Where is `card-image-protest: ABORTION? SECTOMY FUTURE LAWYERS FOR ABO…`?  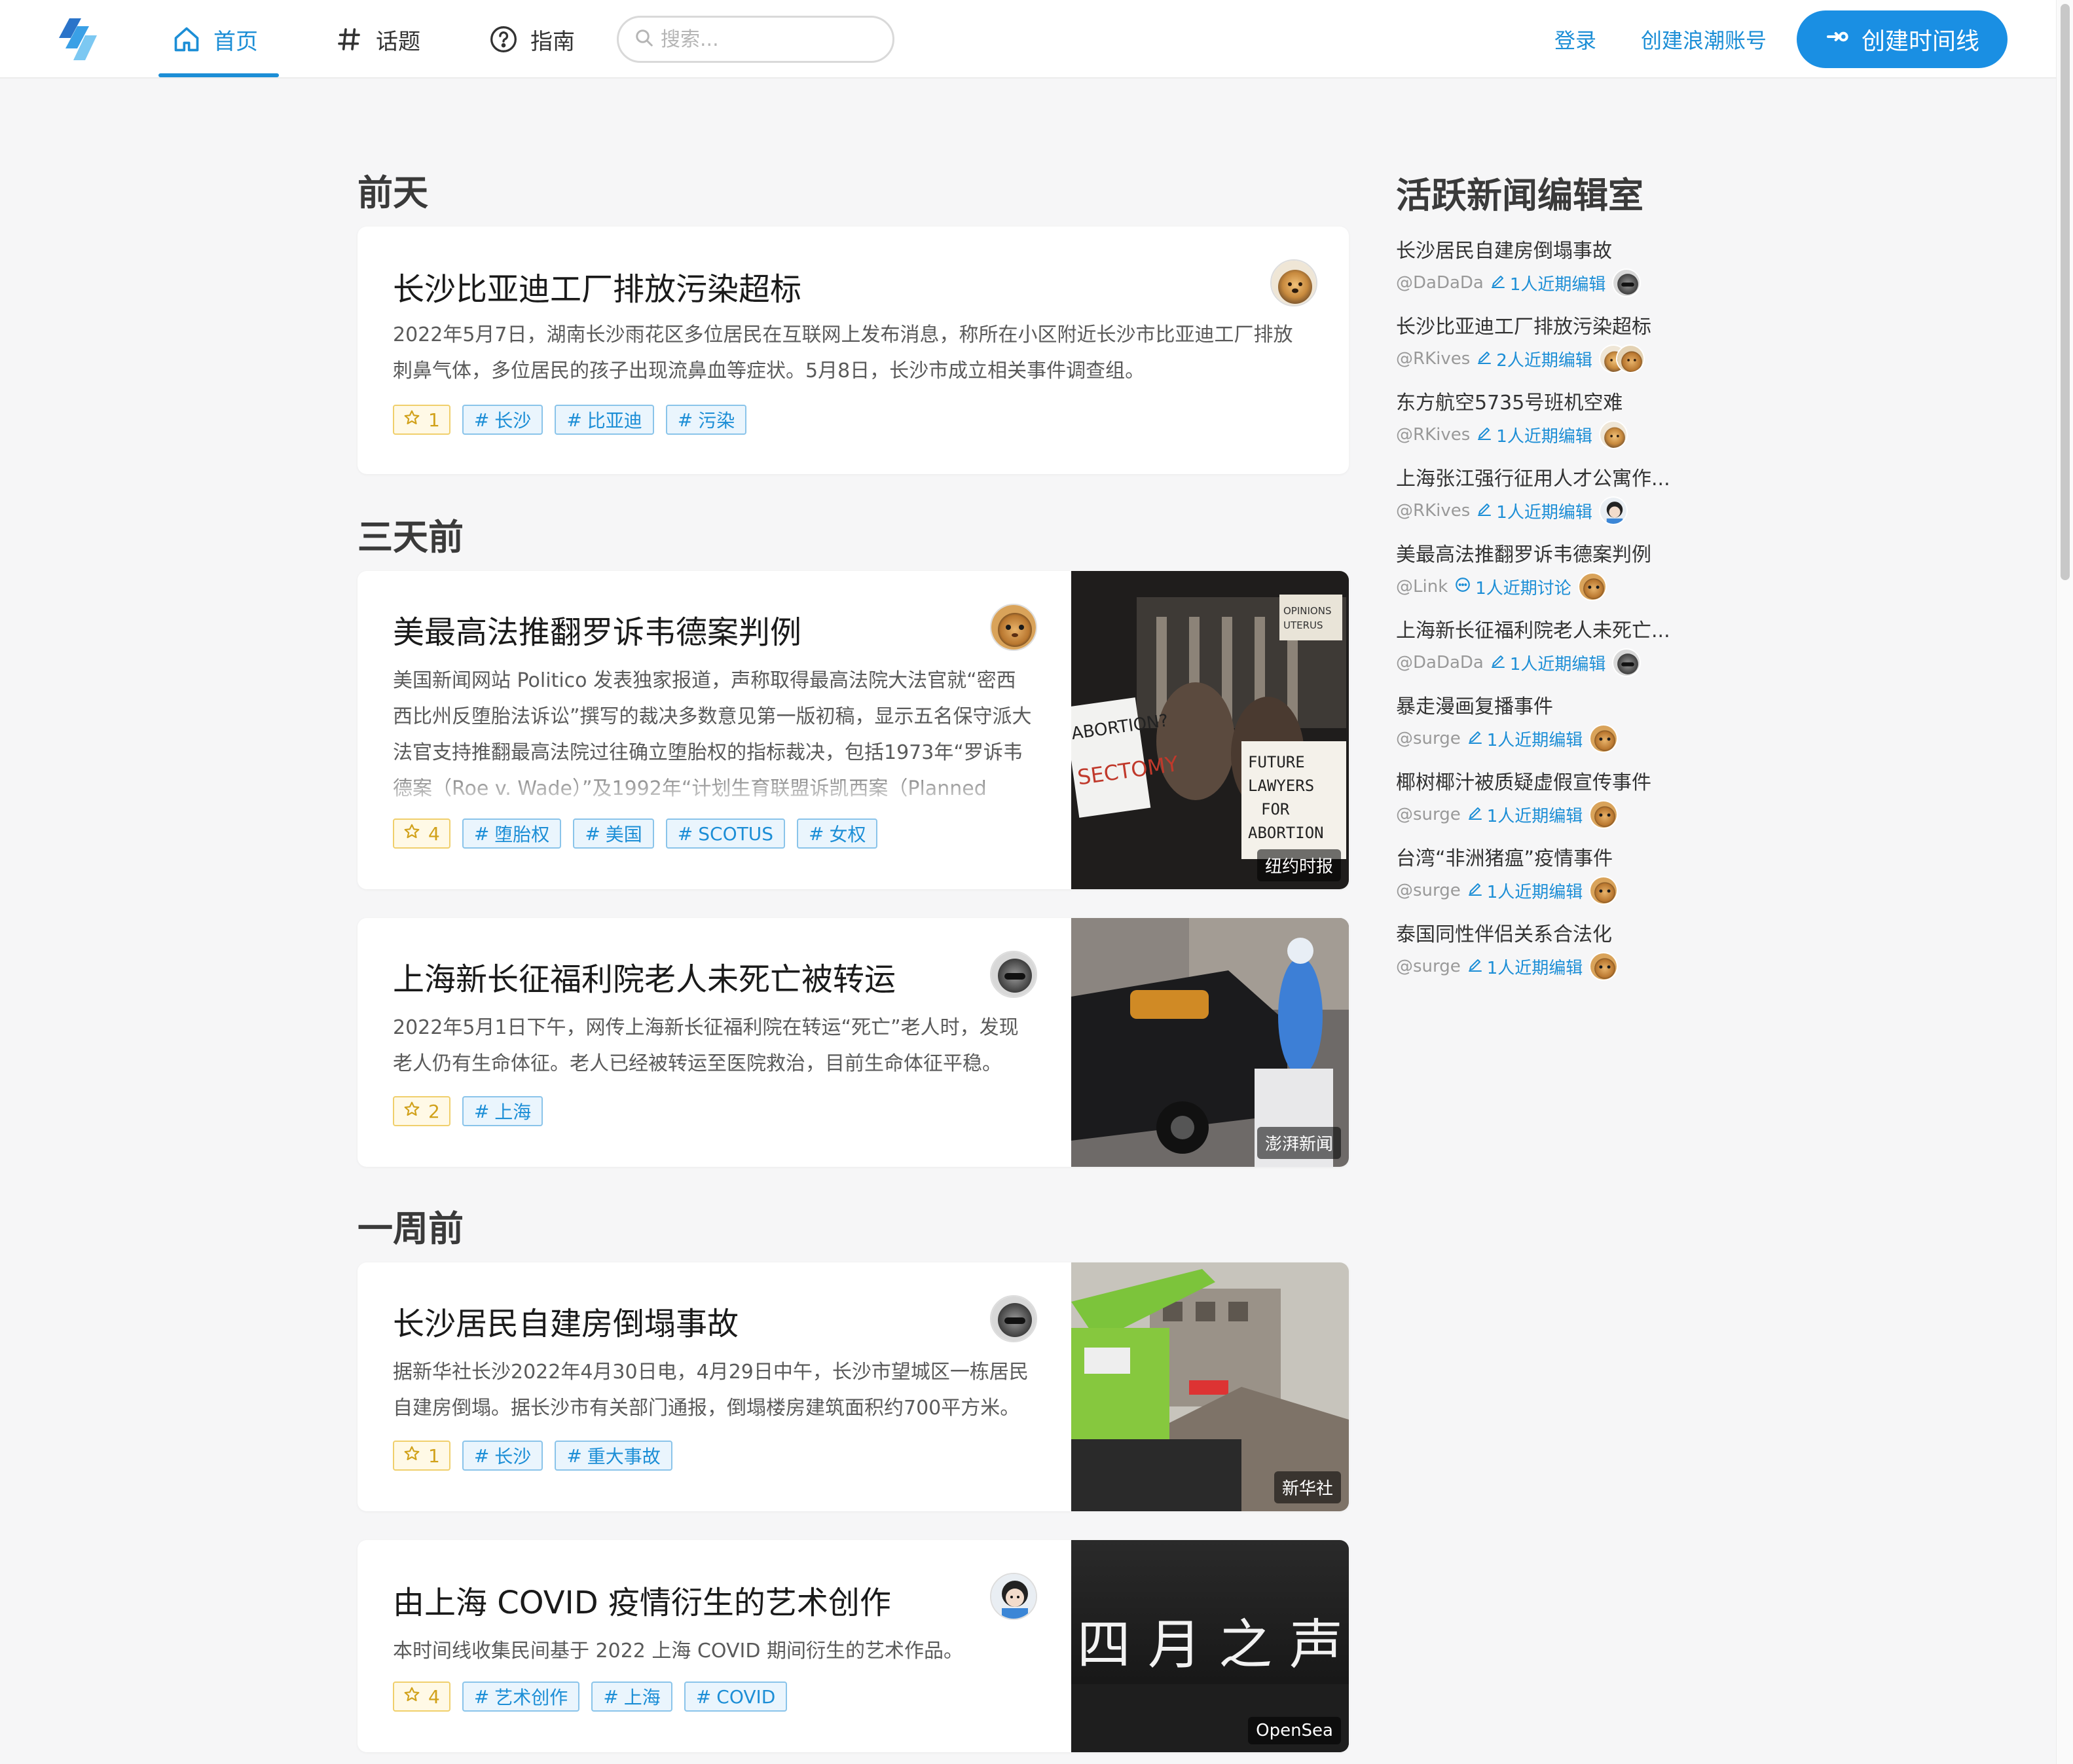
card-image-protest: ABORTION? SECTOMY FUTURE LAWYERS FOR ABO… is located at coordinates (1210, 730).